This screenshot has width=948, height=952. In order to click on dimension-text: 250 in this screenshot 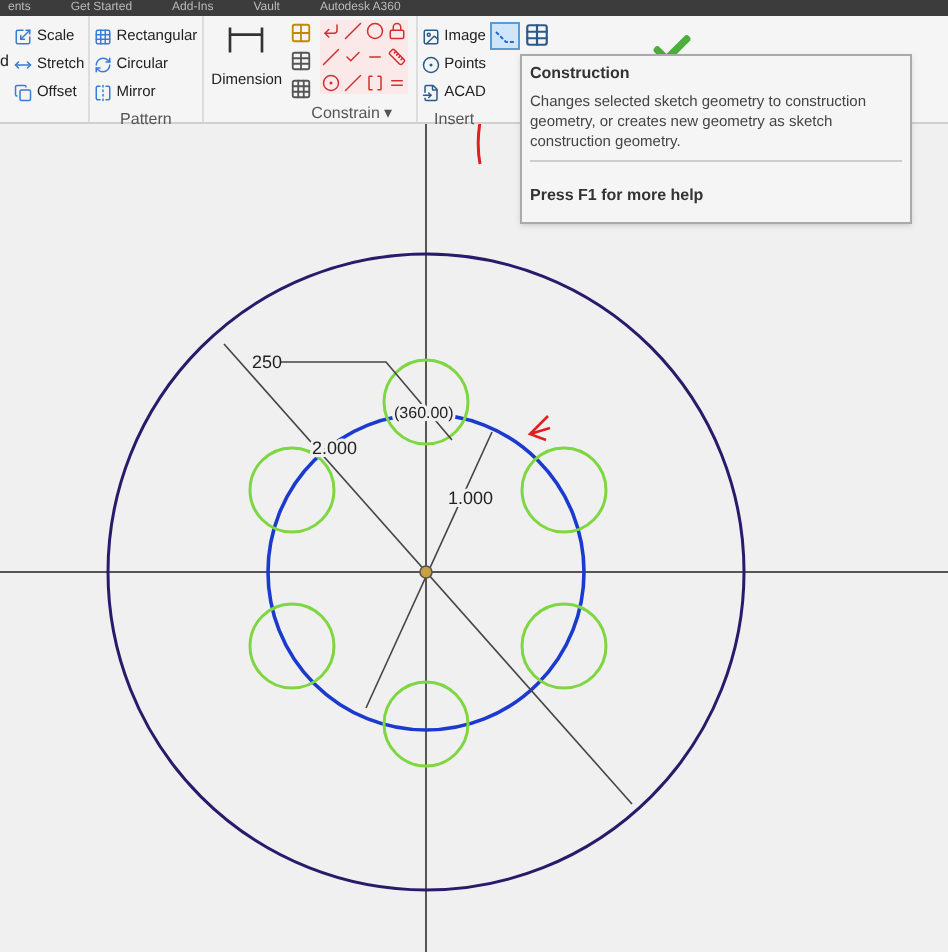, I will do `click(267, 362)`.